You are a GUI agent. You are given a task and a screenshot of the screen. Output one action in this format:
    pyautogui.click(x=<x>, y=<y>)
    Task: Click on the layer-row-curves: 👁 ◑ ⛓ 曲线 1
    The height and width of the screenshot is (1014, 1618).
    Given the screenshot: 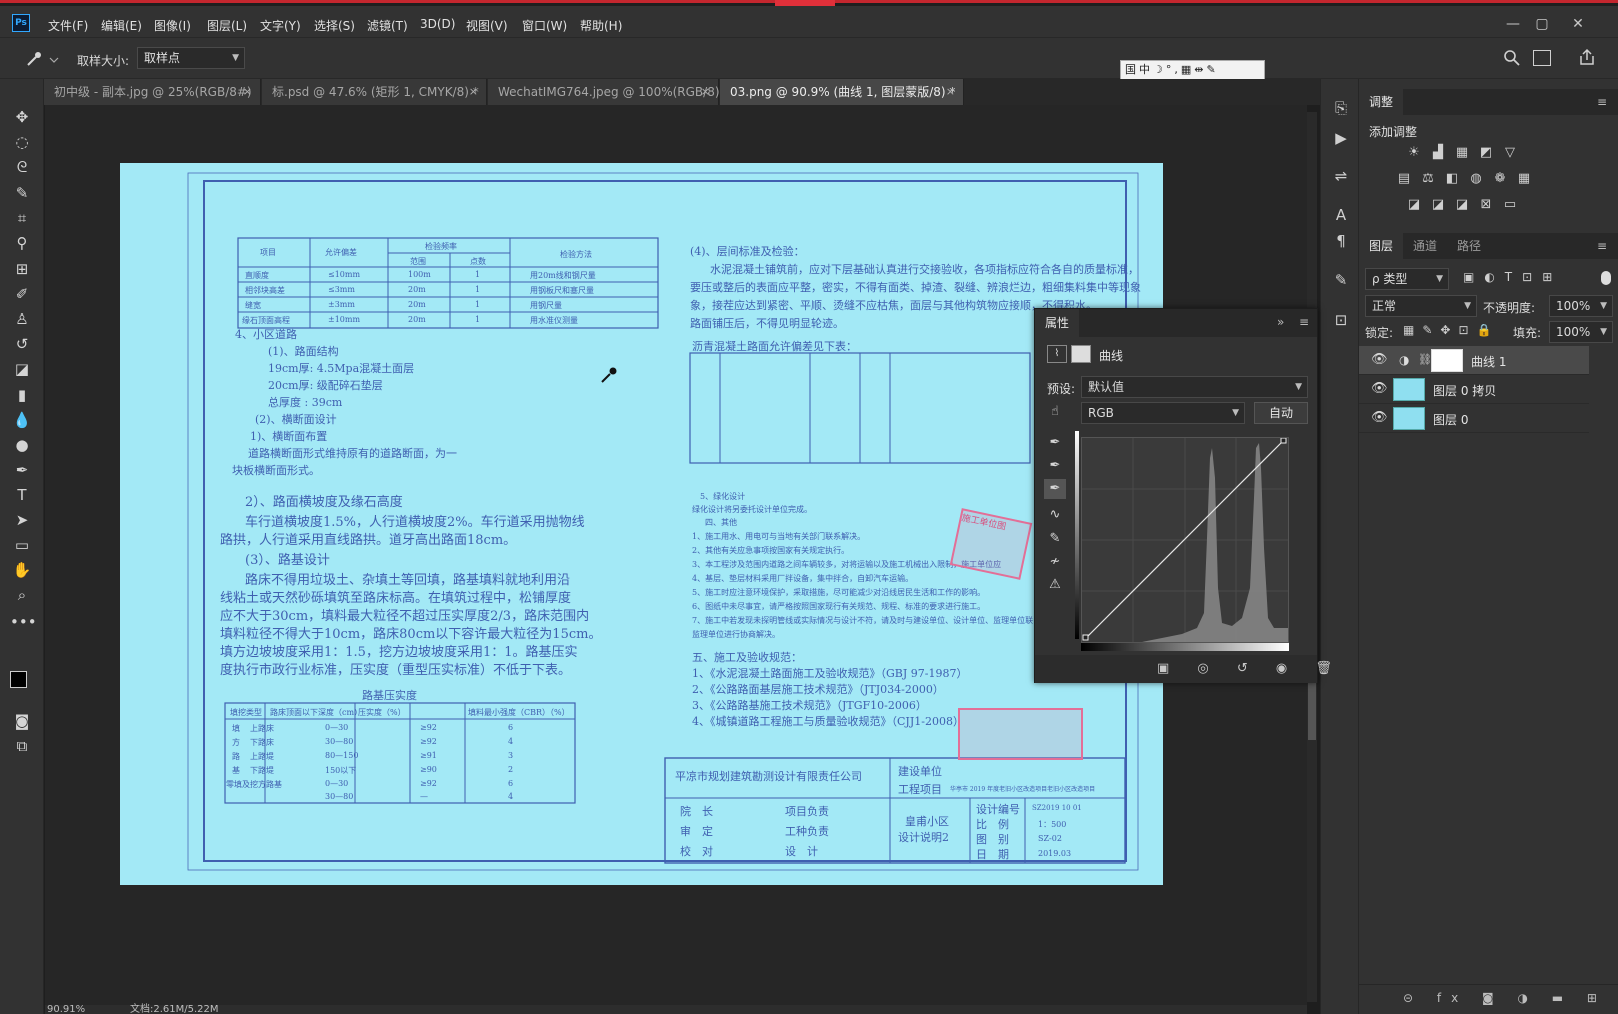 What is the action you would take?
    pyautogui.click(x=1474, y=360)
    